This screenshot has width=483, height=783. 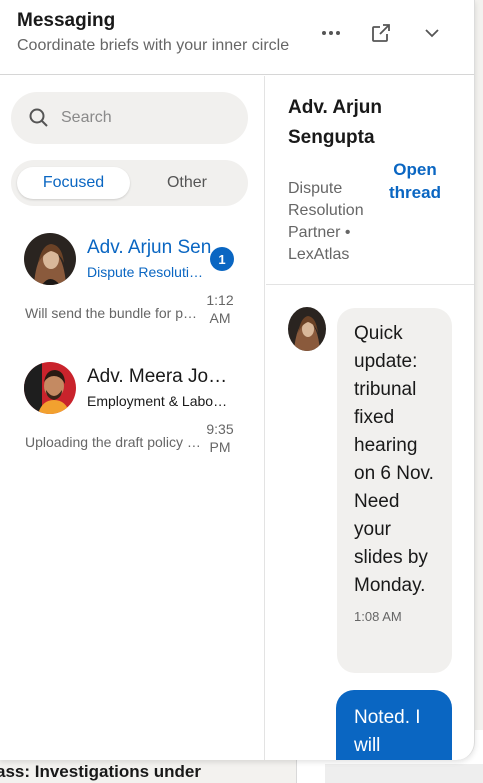 I want to click on search-icon, so click(x=38, y=117).